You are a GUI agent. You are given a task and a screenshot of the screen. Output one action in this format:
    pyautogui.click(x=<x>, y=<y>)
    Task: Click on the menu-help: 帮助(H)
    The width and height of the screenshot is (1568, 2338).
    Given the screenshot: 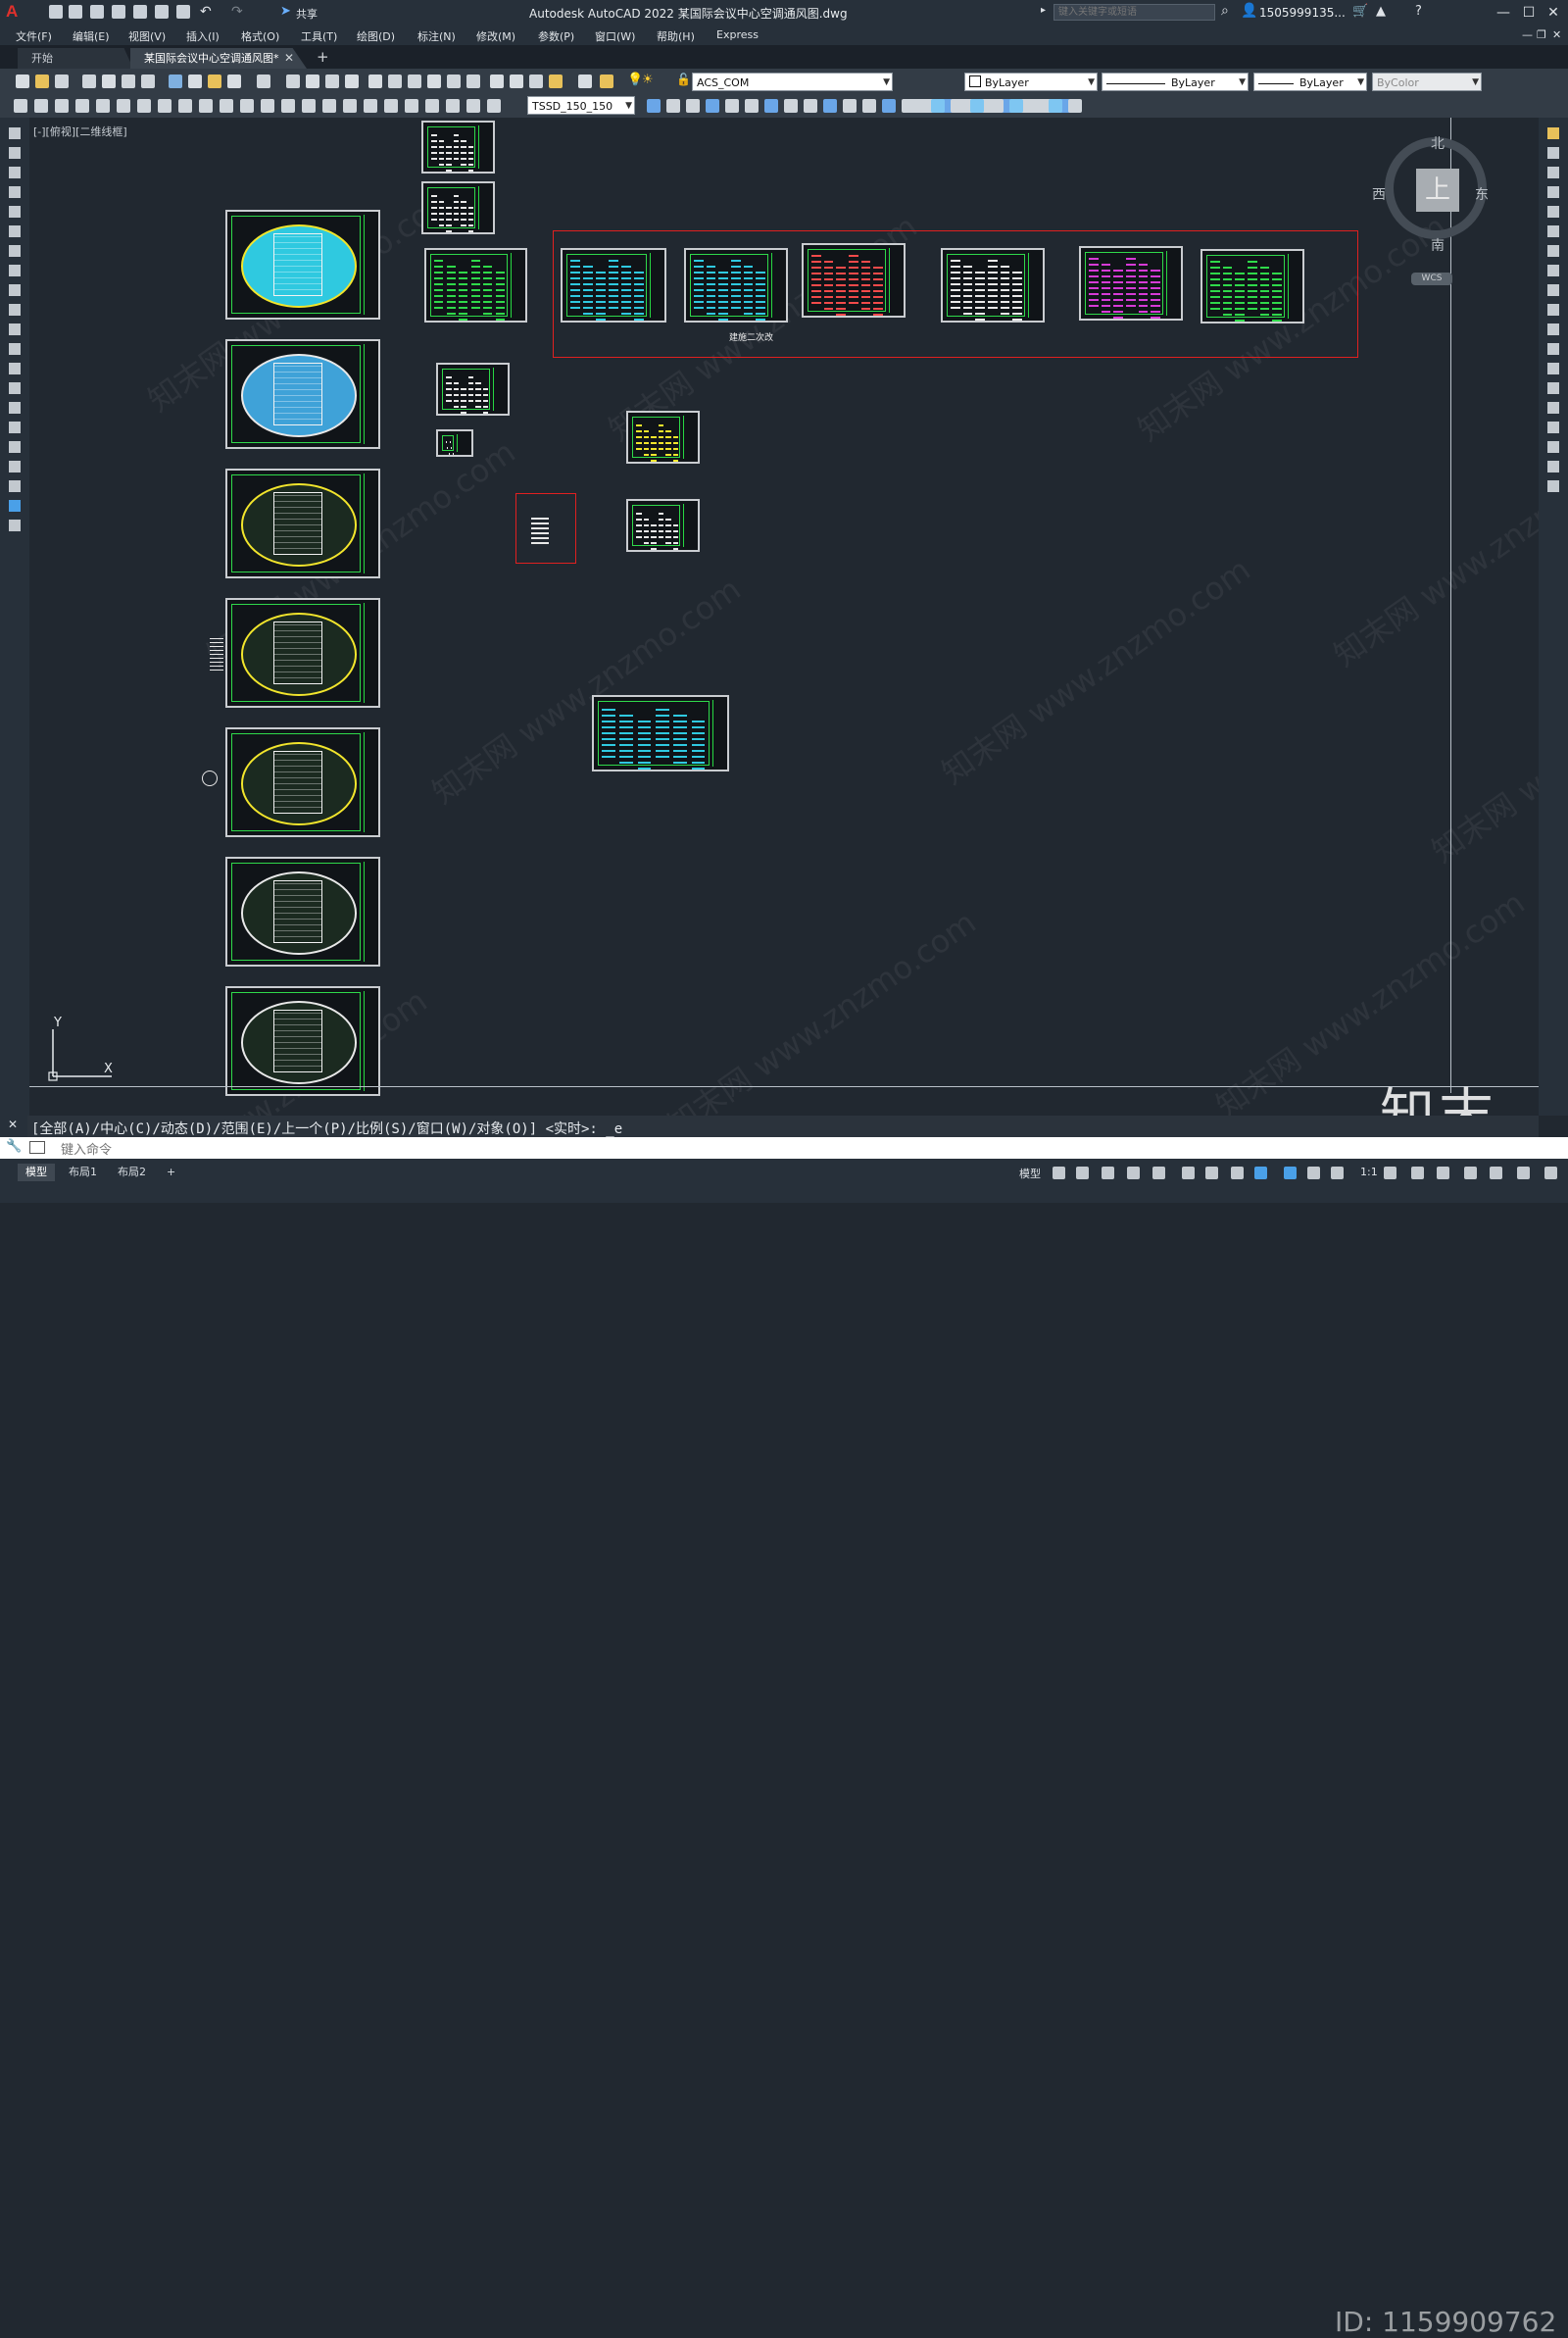 What is the action you would take?
    pyautogui.click(x=676, y=36)
    